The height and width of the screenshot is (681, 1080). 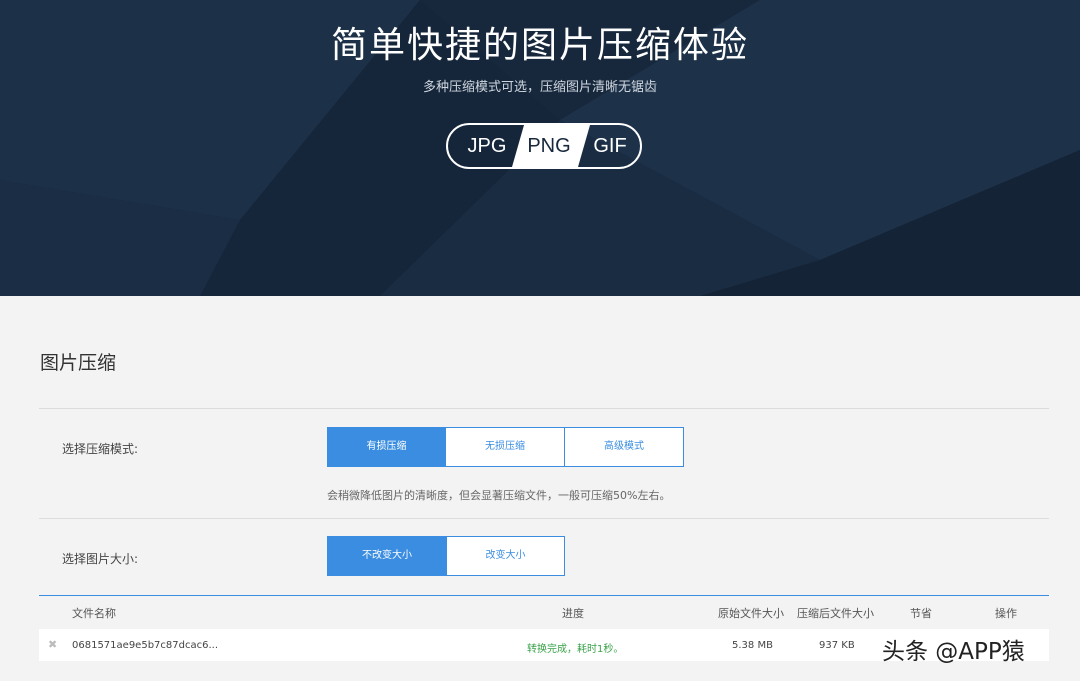 What do you see at coordinates (94, 613) in the screenshot?
I see `header-filename: 文件名称` at bounding box center [94, 613].